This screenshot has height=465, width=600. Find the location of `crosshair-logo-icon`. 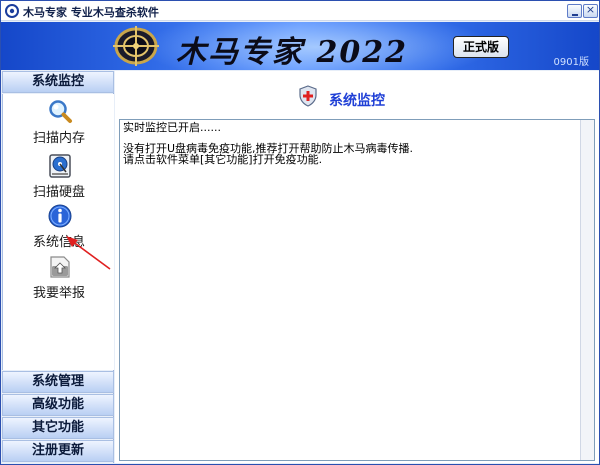

crosshair-logo-icon is located at coordinates (136, 46).